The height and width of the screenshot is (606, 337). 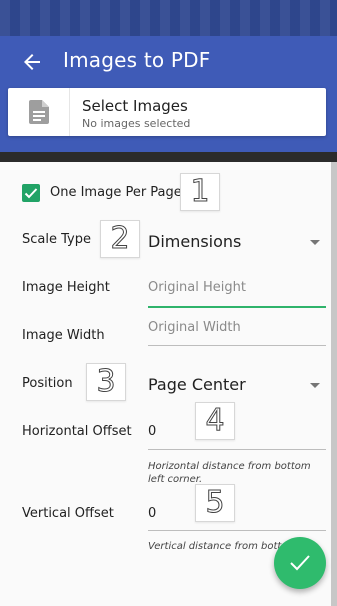 What do you see at coordinates (152, 431) in the screenshot?
I see `horizontal-offset-input: 0` at bounding box center [152, 431].